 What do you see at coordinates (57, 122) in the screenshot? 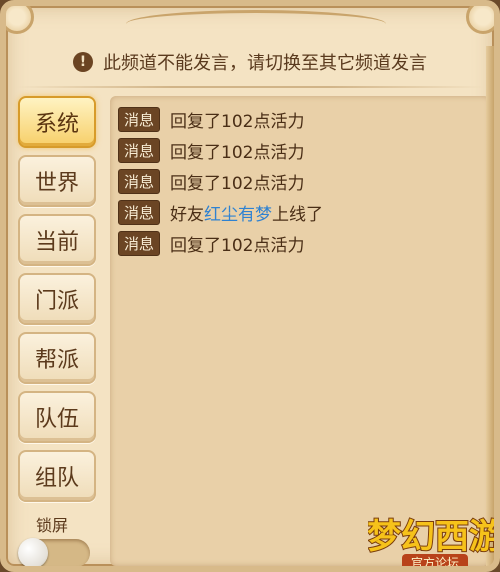
I see `tab-system: 系统` at bounding box center [57, 122].